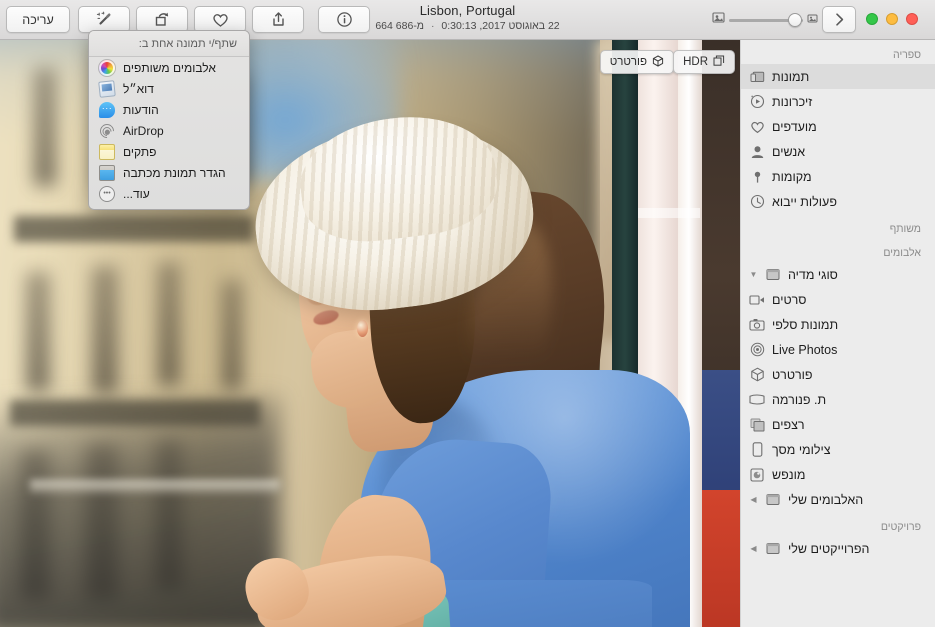 The height and width of the screenshot is (627, 935). I want to click on share-button, so click(278, 19).